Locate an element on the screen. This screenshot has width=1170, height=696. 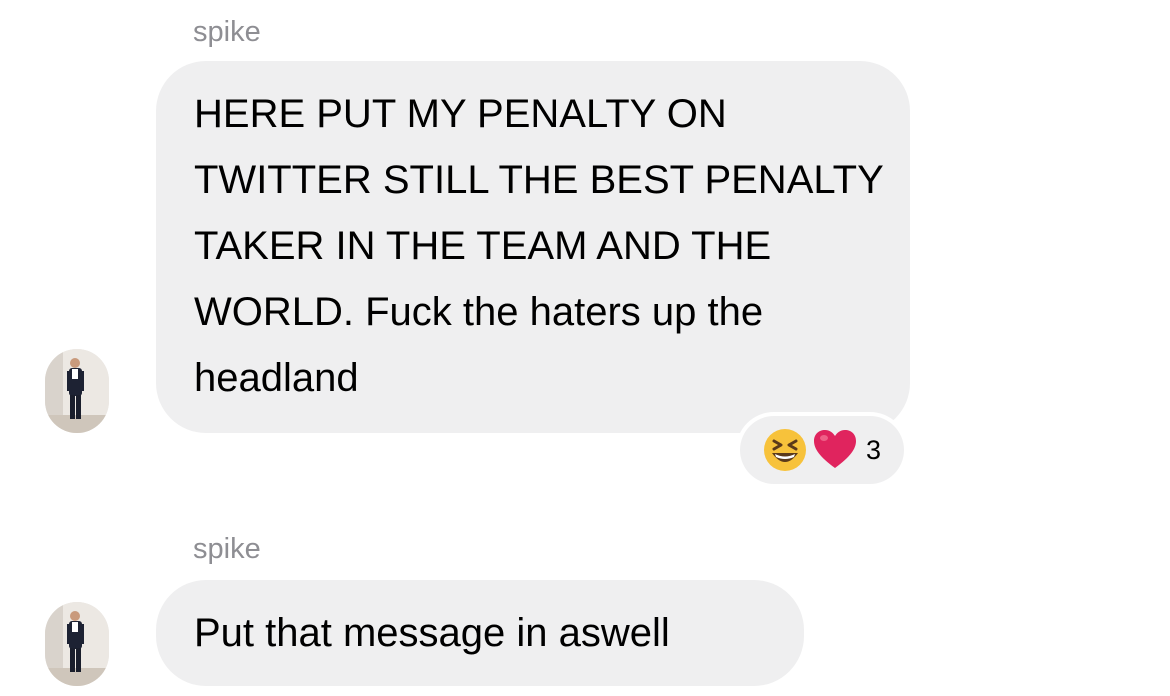
reaction-count: 3 is located at coordinates (874, 449).